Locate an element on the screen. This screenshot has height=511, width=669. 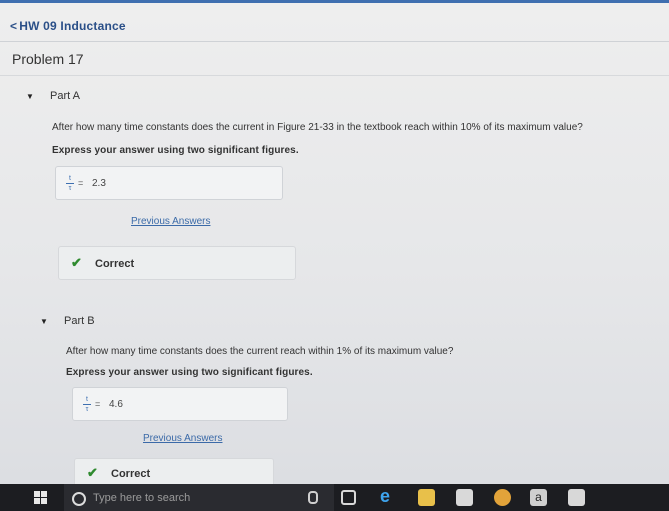
part-a-toggle: ▼ Part A is located at coordinates (53, 96).